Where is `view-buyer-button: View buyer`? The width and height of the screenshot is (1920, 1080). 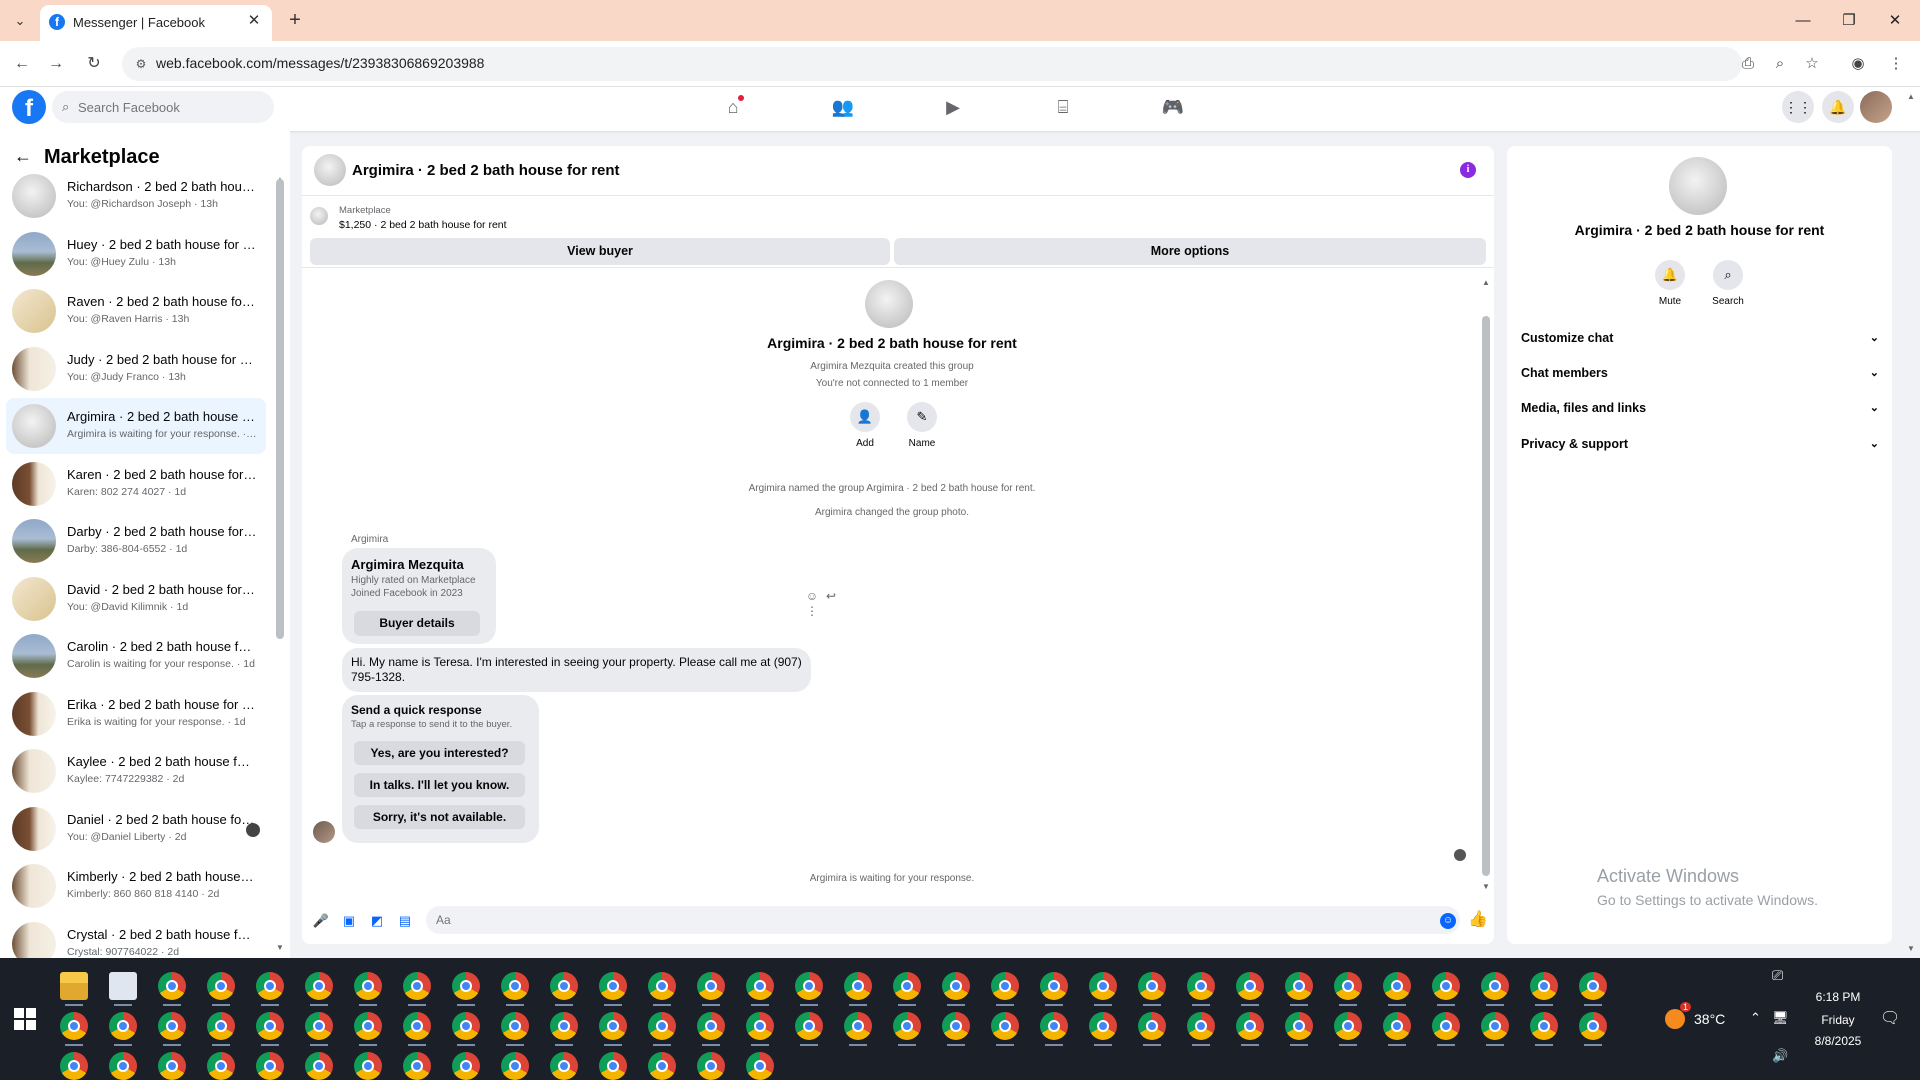
view-buyer-button: View buyer is located at coordinates (600, 251).